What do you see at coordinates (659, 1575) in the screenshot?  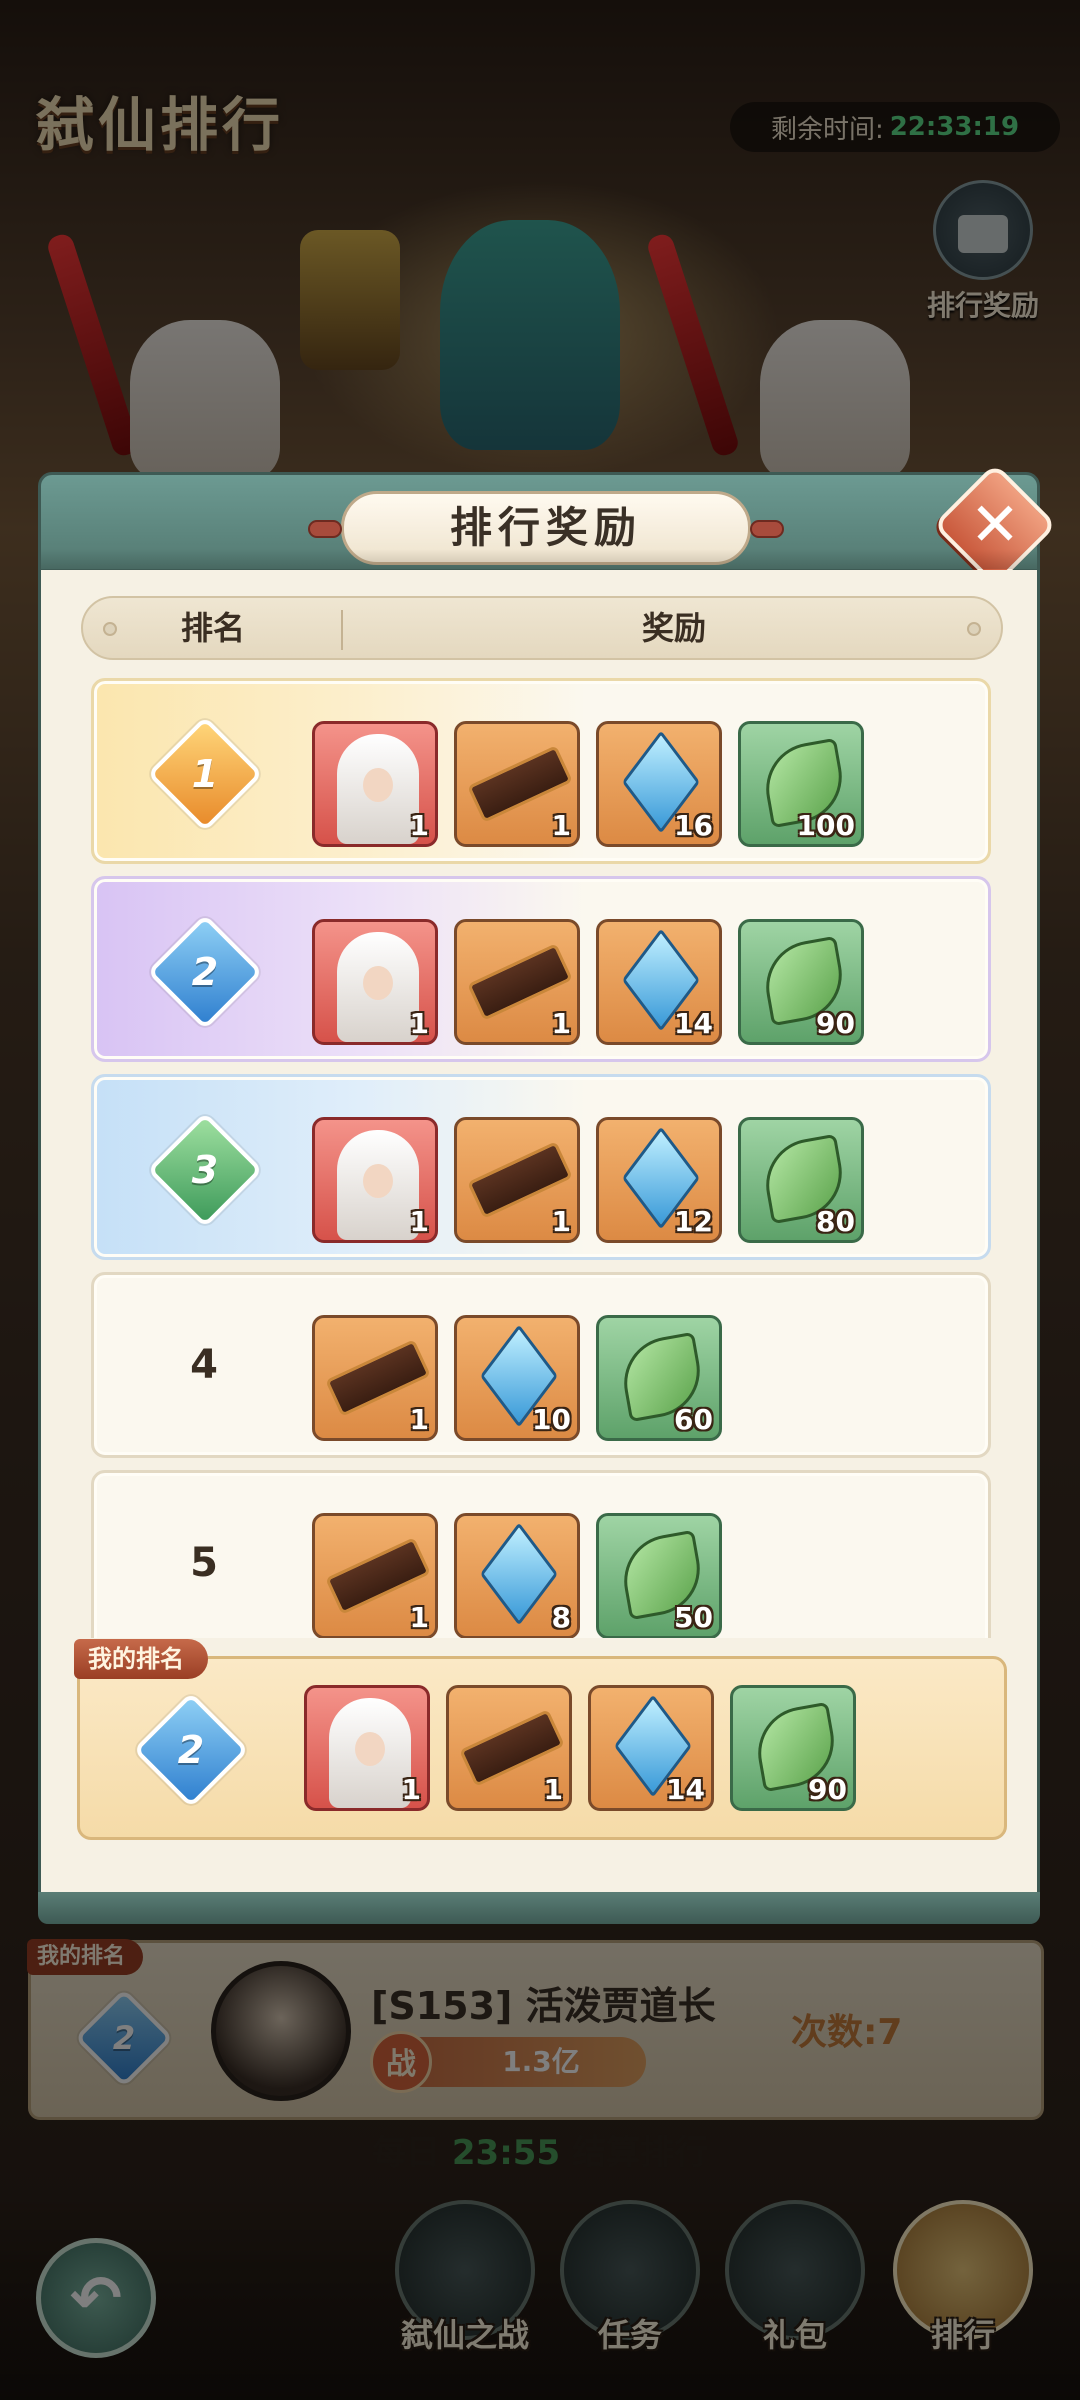 I see `herb-reward: 50` at bounding box center [659, 1575].